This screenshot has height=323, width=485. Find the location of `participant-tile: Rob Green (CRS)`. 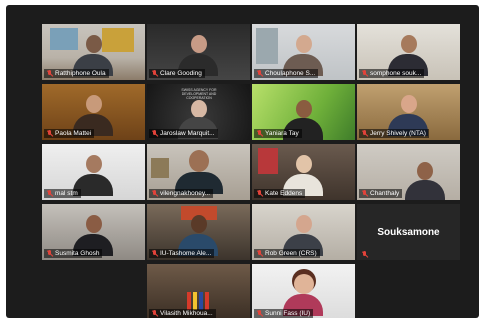

participant-tile: Rob Green (CRS) is located at coordinates (303, 232).